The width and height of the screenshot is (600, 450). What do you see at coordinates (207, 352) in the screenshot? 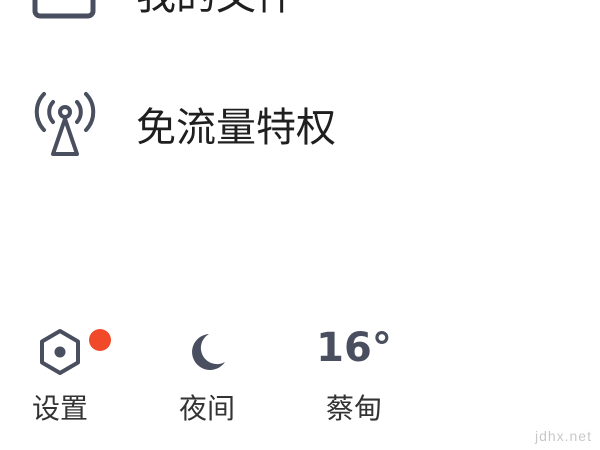
I see `moon-icon` at bounding box center [207, 352].